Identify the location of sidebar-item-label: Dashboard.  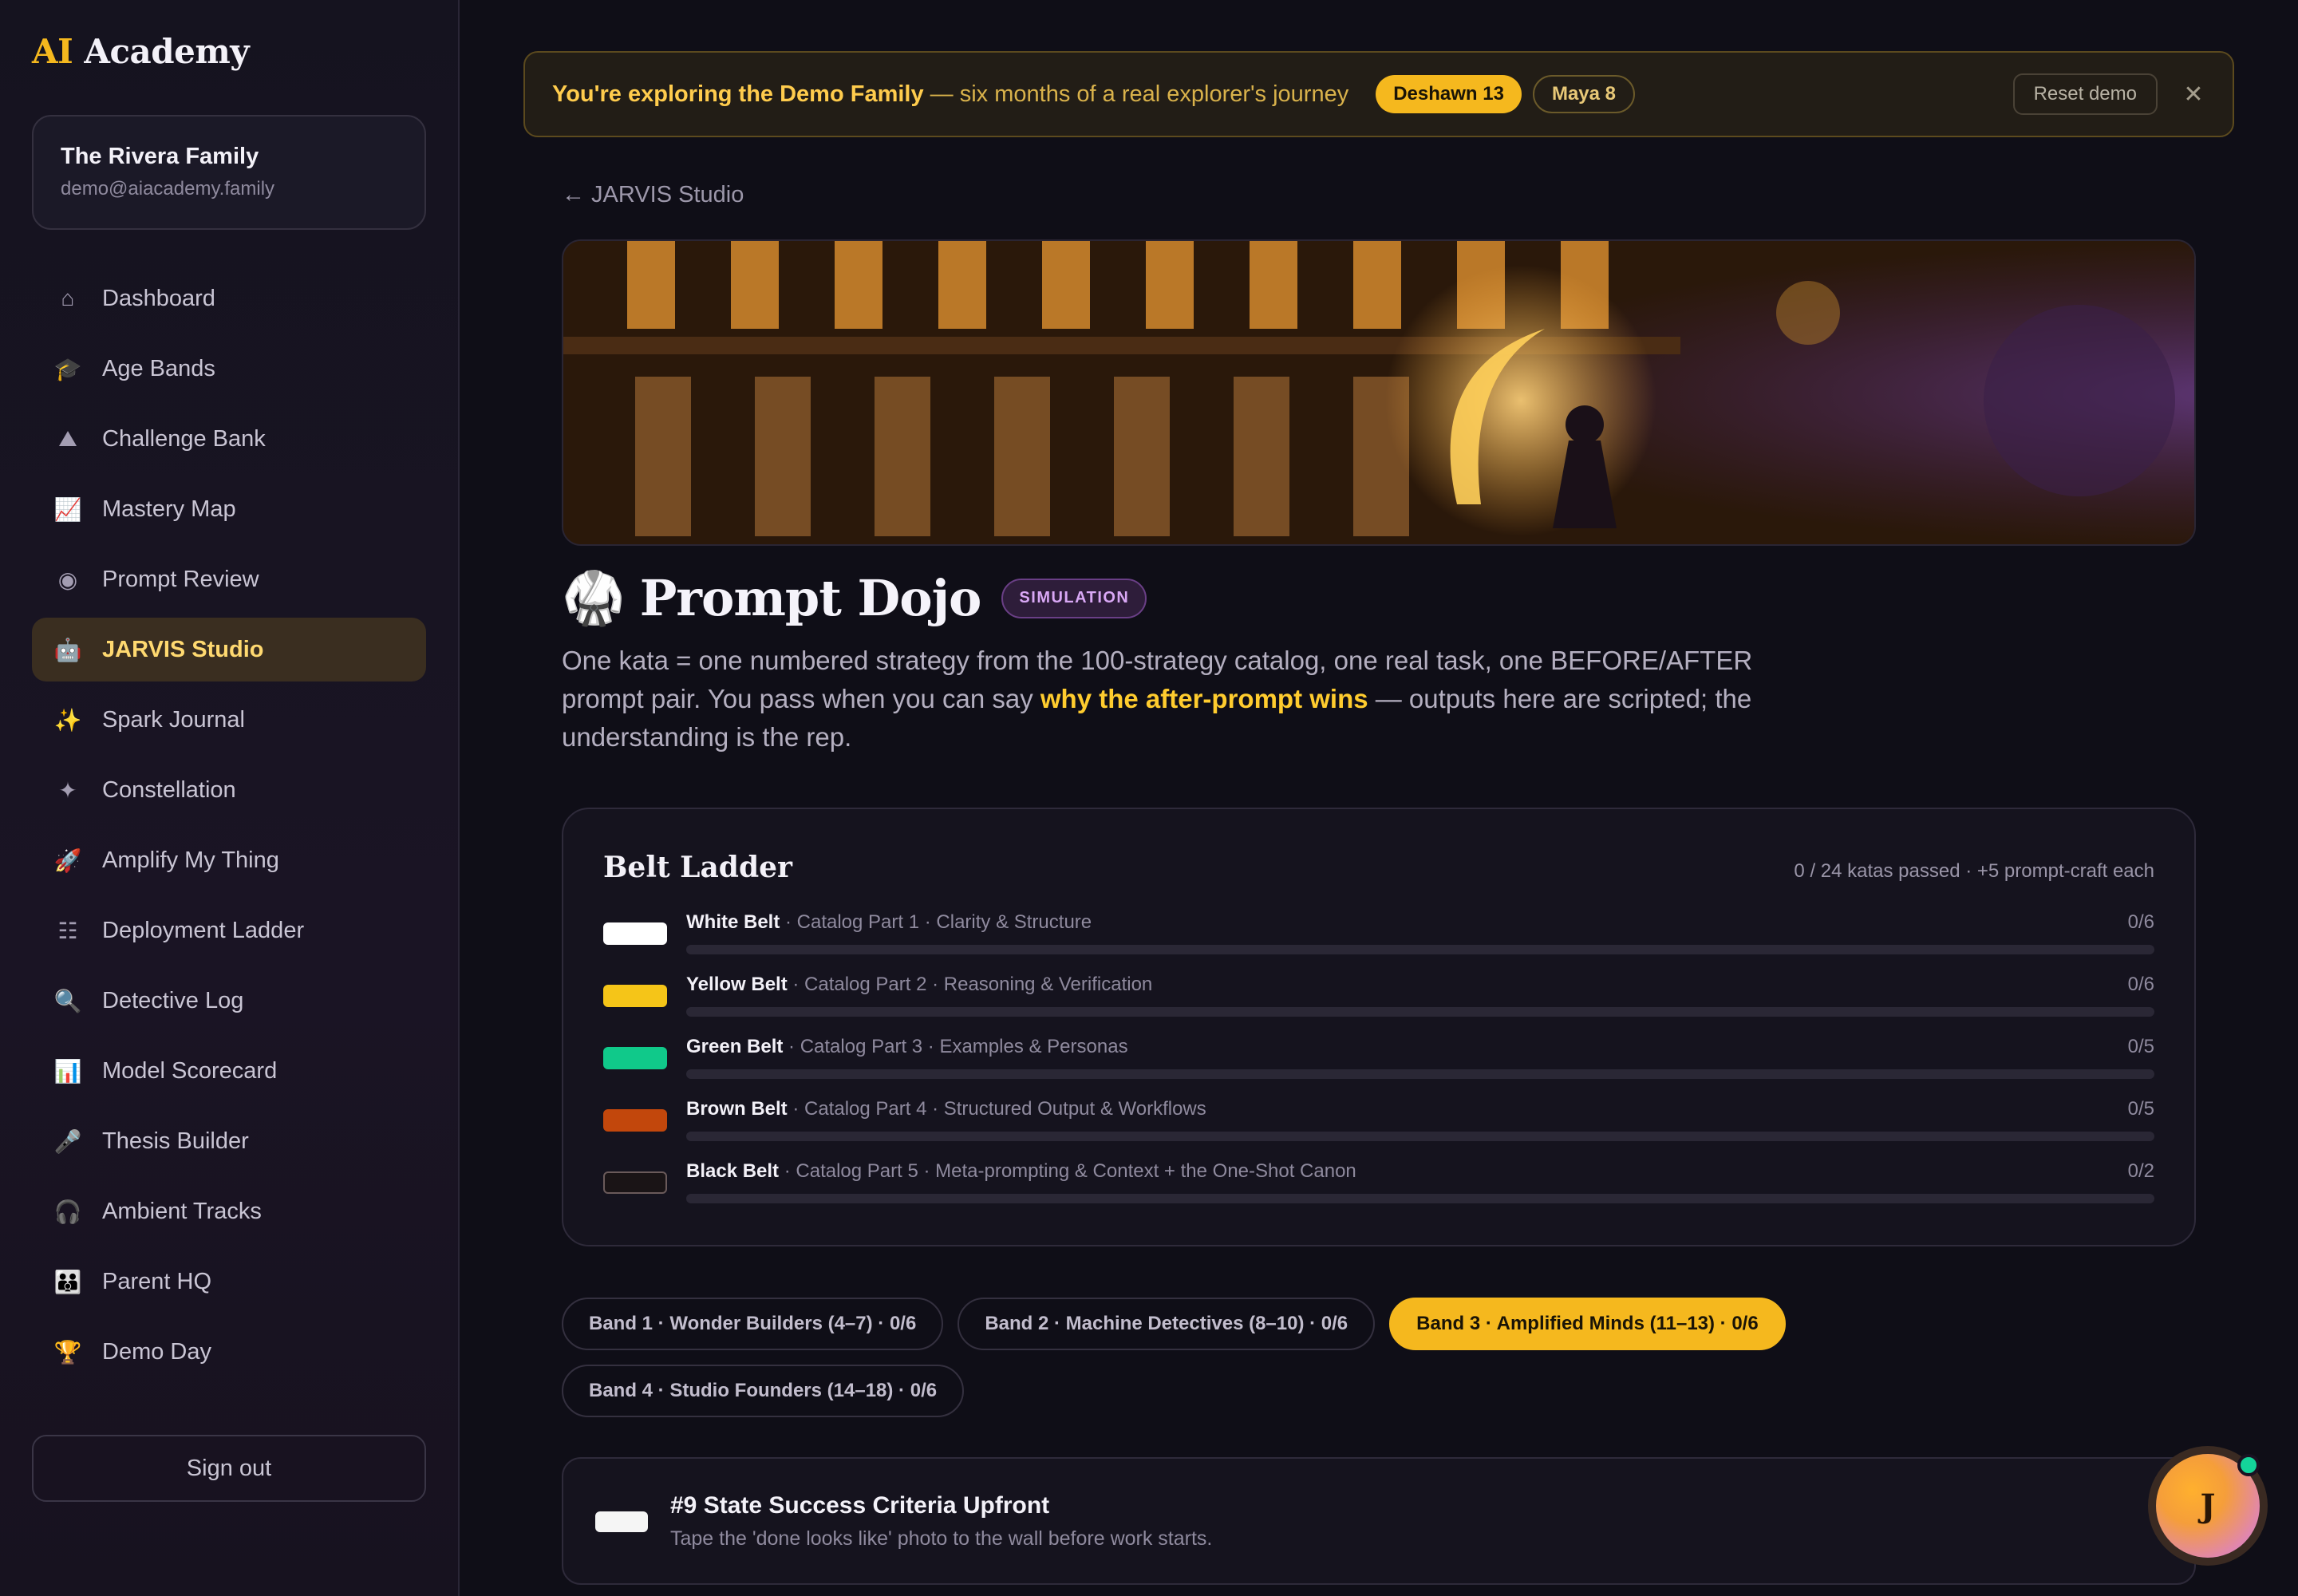
(159, 298).